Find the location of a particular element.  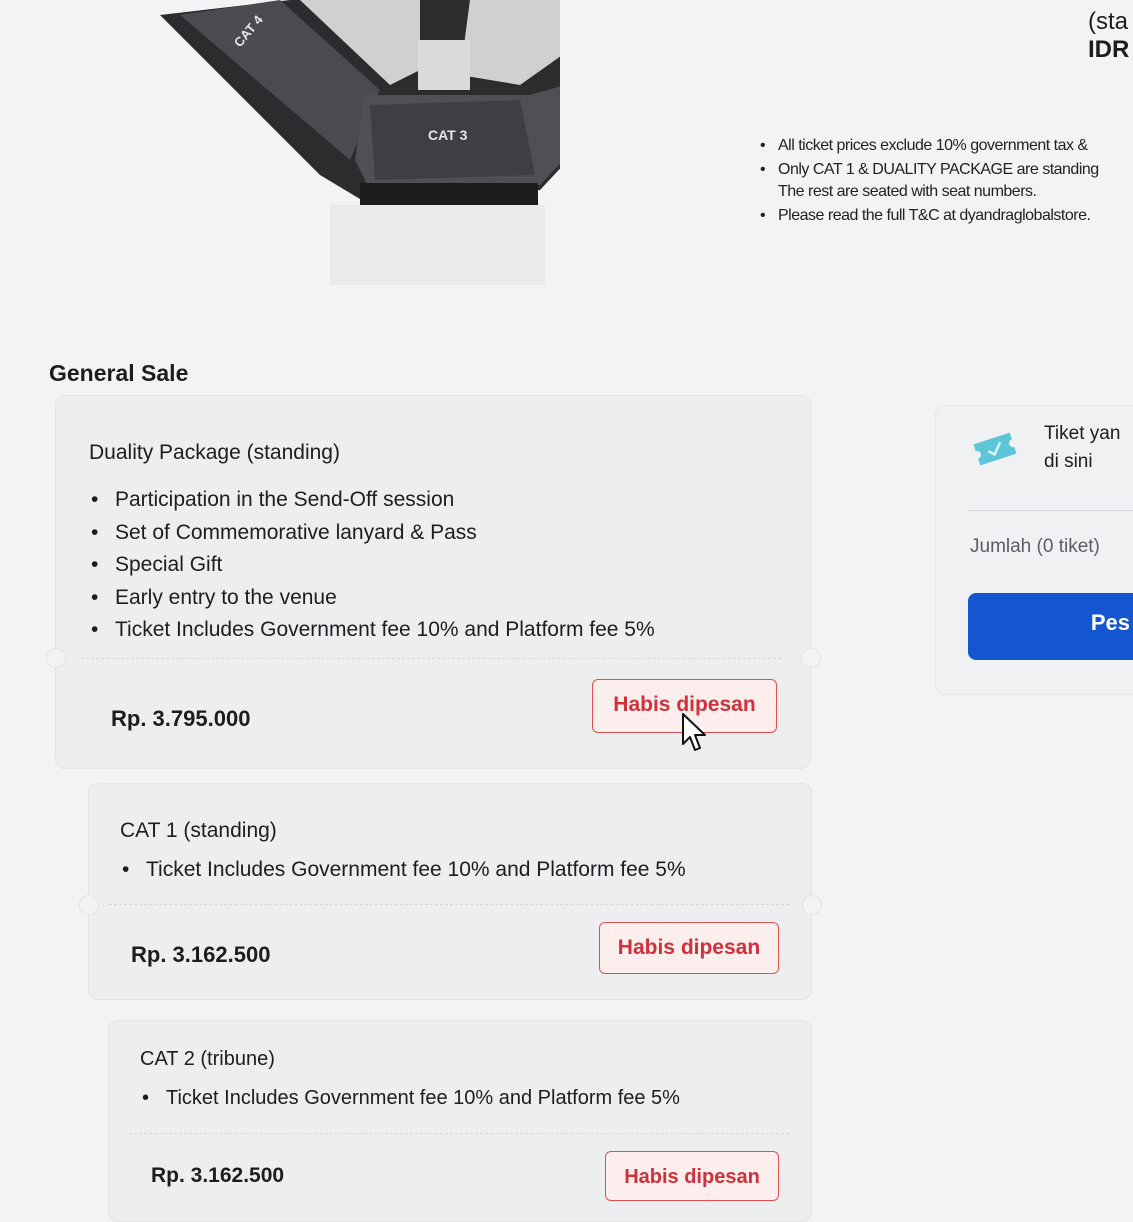

panel-divider is located at coordinates (1050, 510).